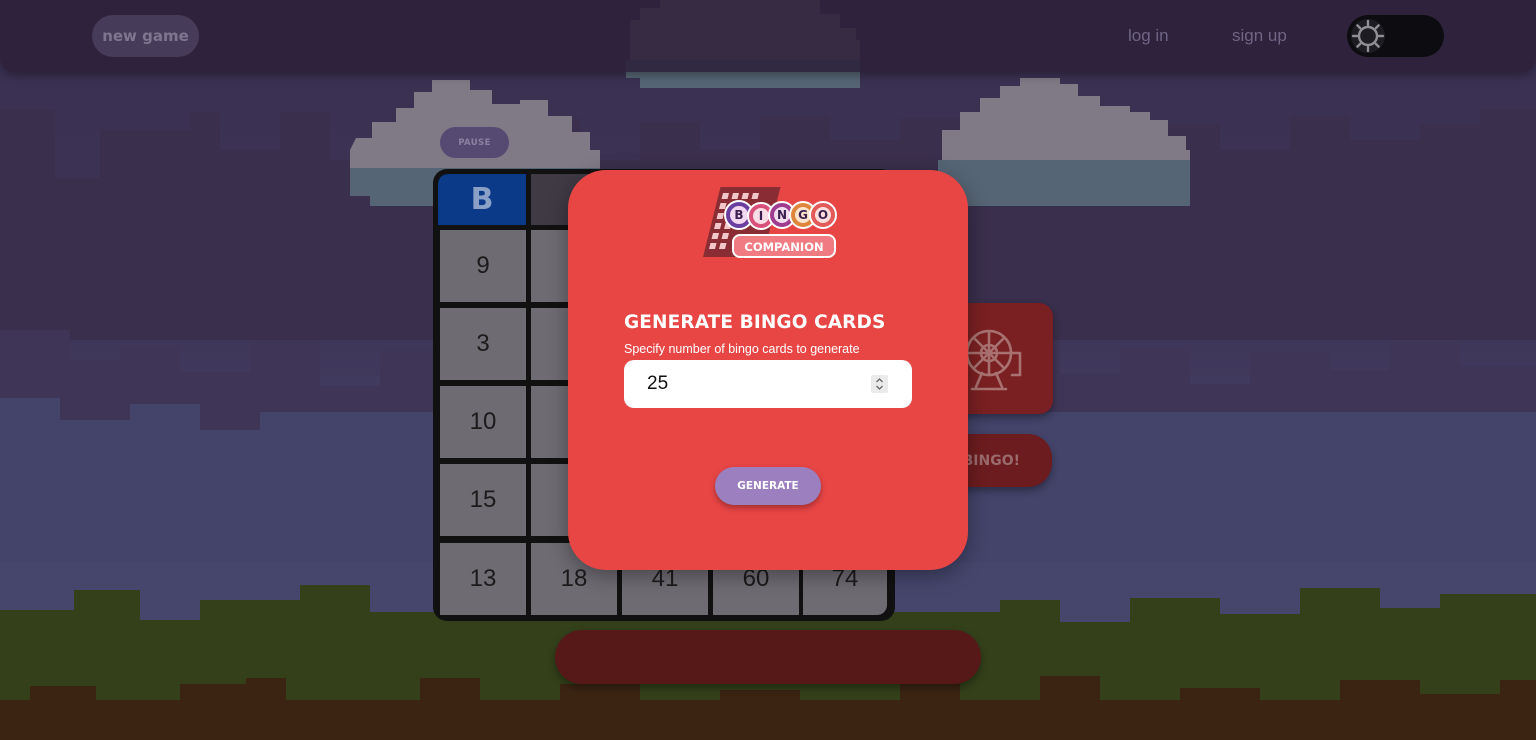  I want to click on logo-letter: G, so click(803, 215).